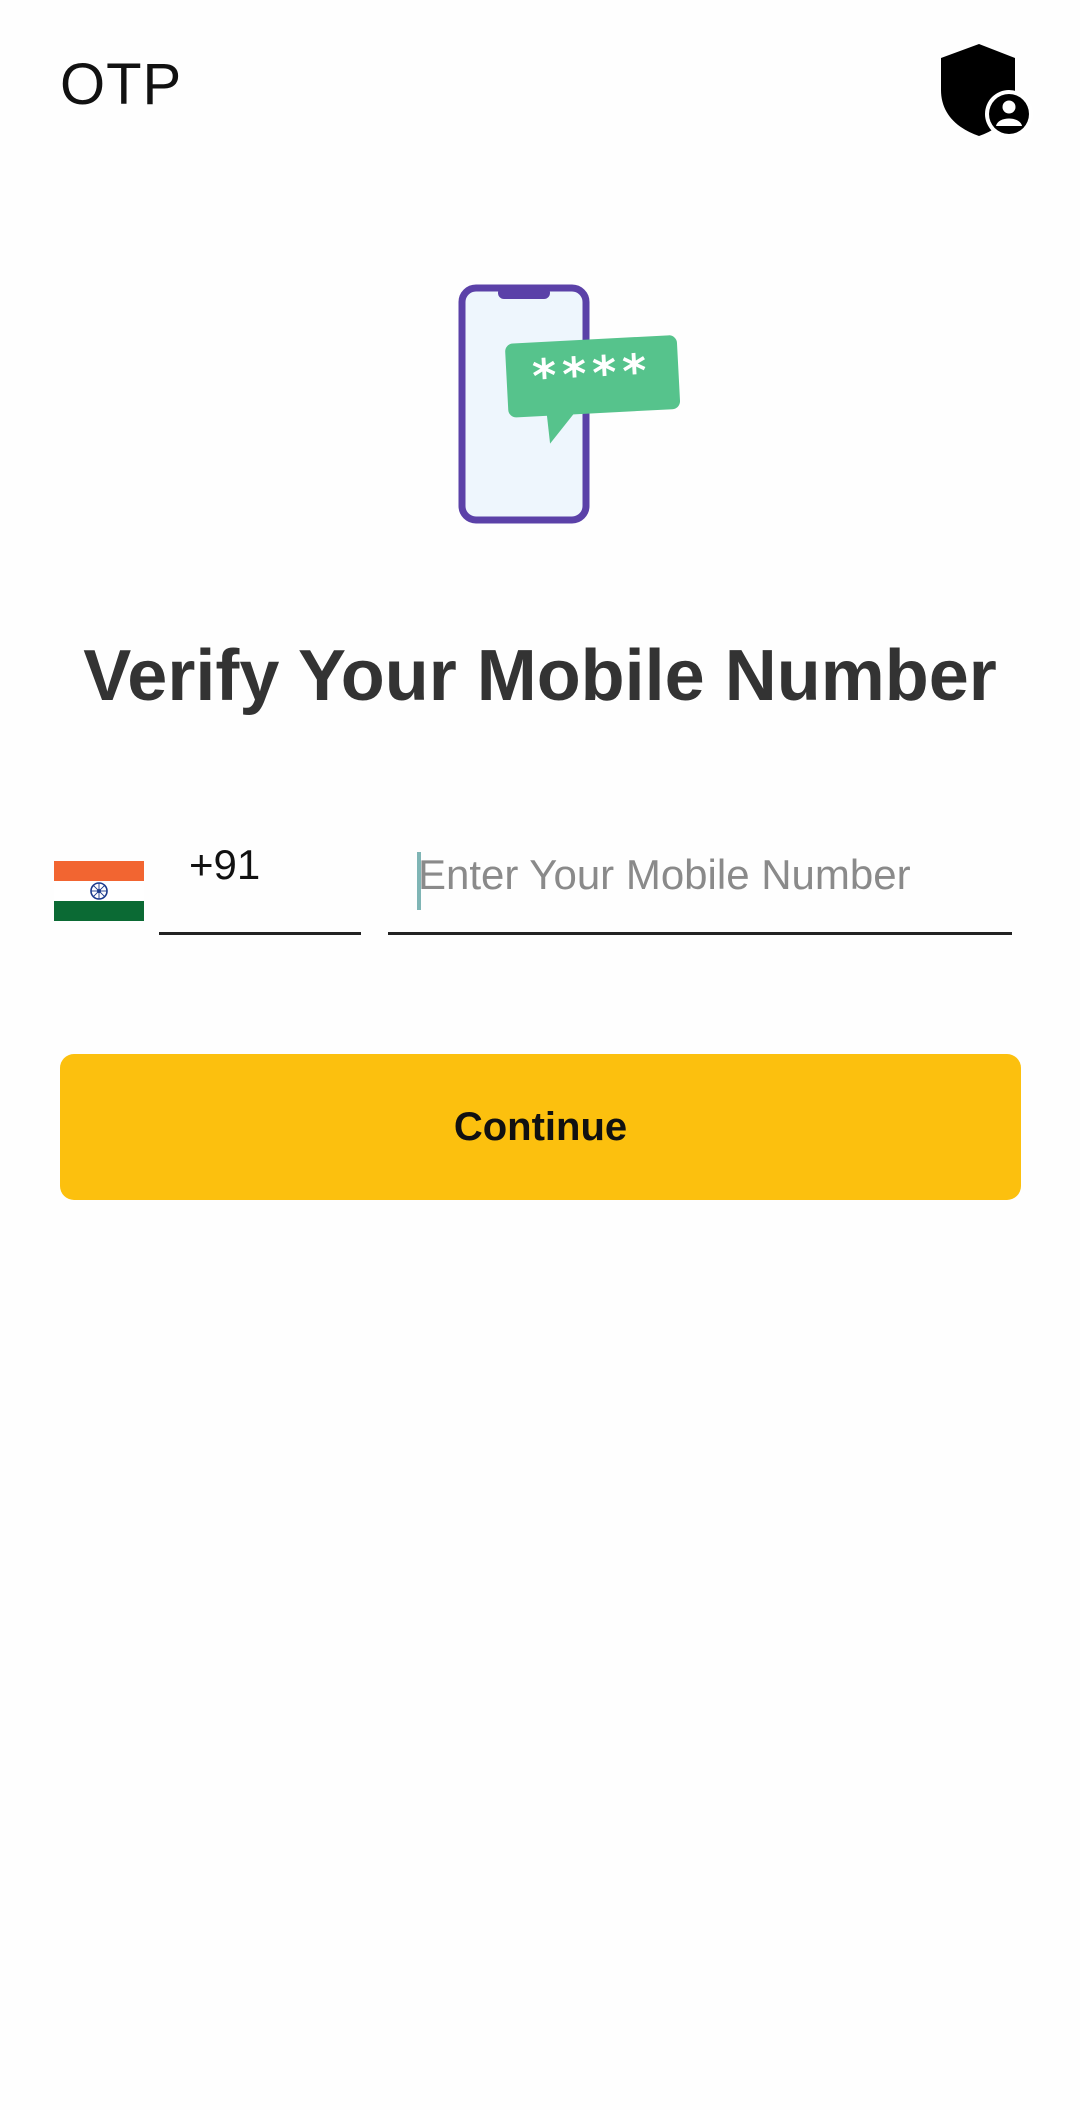 This screenshot has width=1080, height=2110. Describe the element at coordinates (225, 864) in the screenshot. I see `country-code-value: +91` at that location.